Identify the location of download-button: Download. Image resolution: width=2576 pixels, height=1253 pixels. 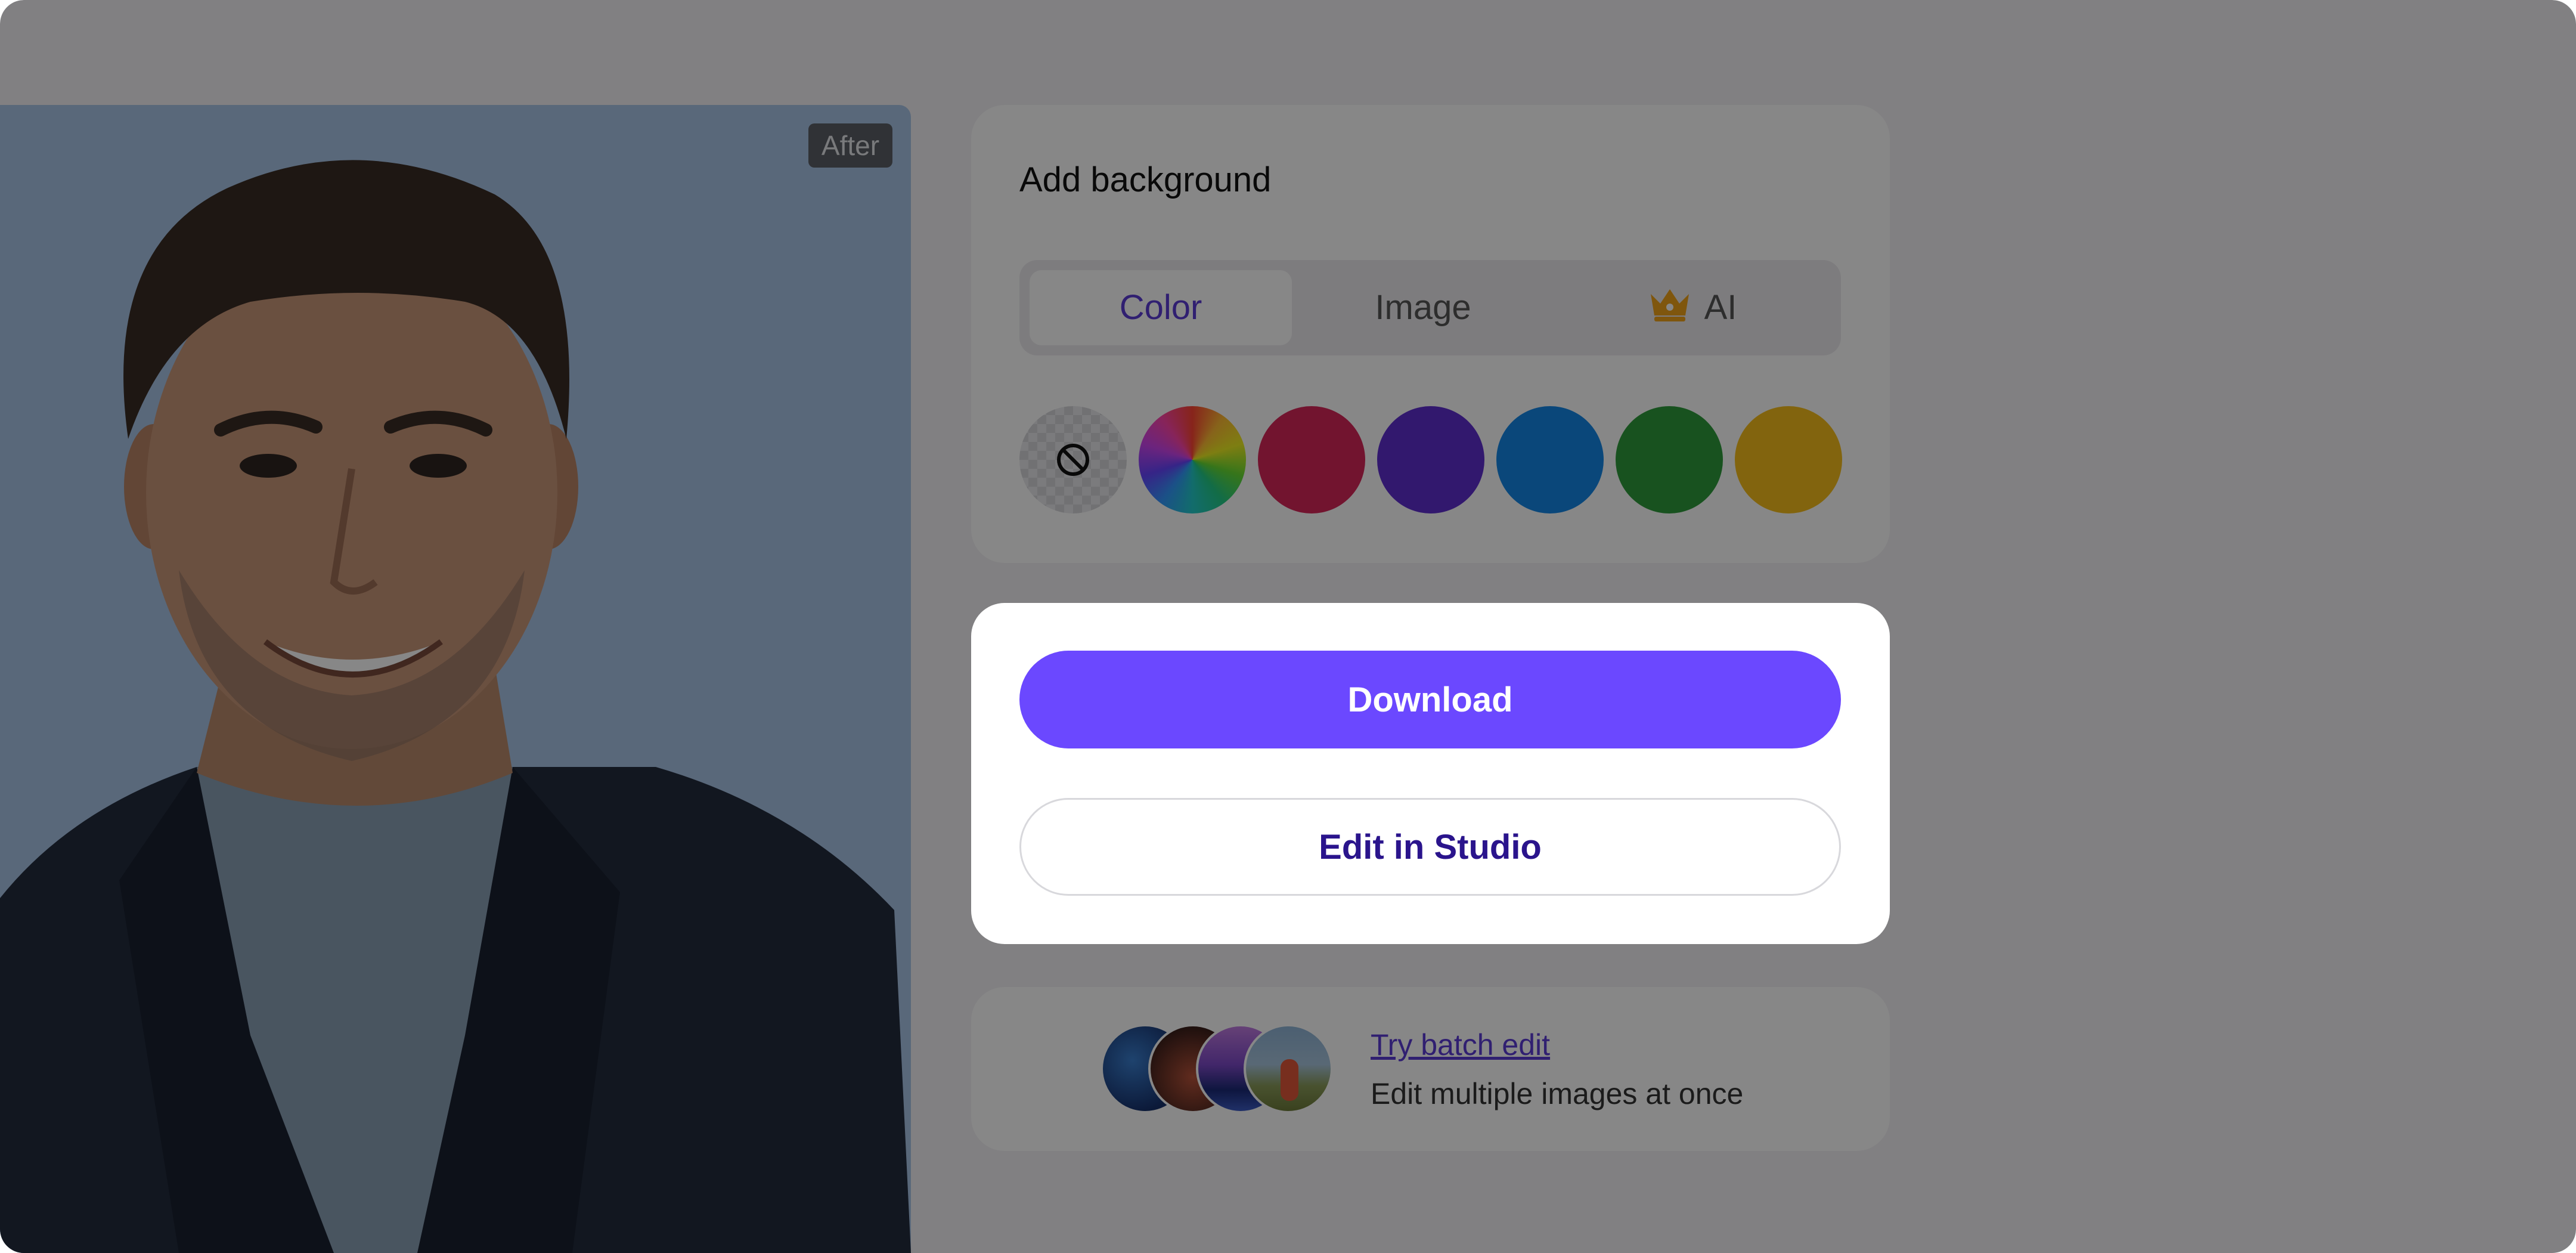
(1430, 700).